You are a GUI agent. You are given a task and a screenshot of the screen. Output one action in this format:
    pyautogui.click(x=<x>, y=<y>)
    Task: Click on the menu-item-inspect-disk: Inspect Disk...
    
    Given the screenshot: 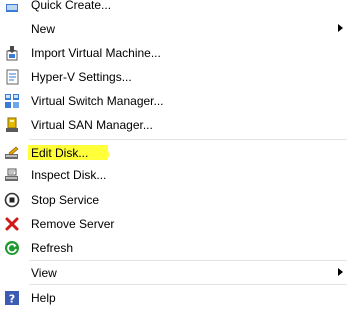 What is the action you would take?
    pyautogui.click(x=176, y=175)
    